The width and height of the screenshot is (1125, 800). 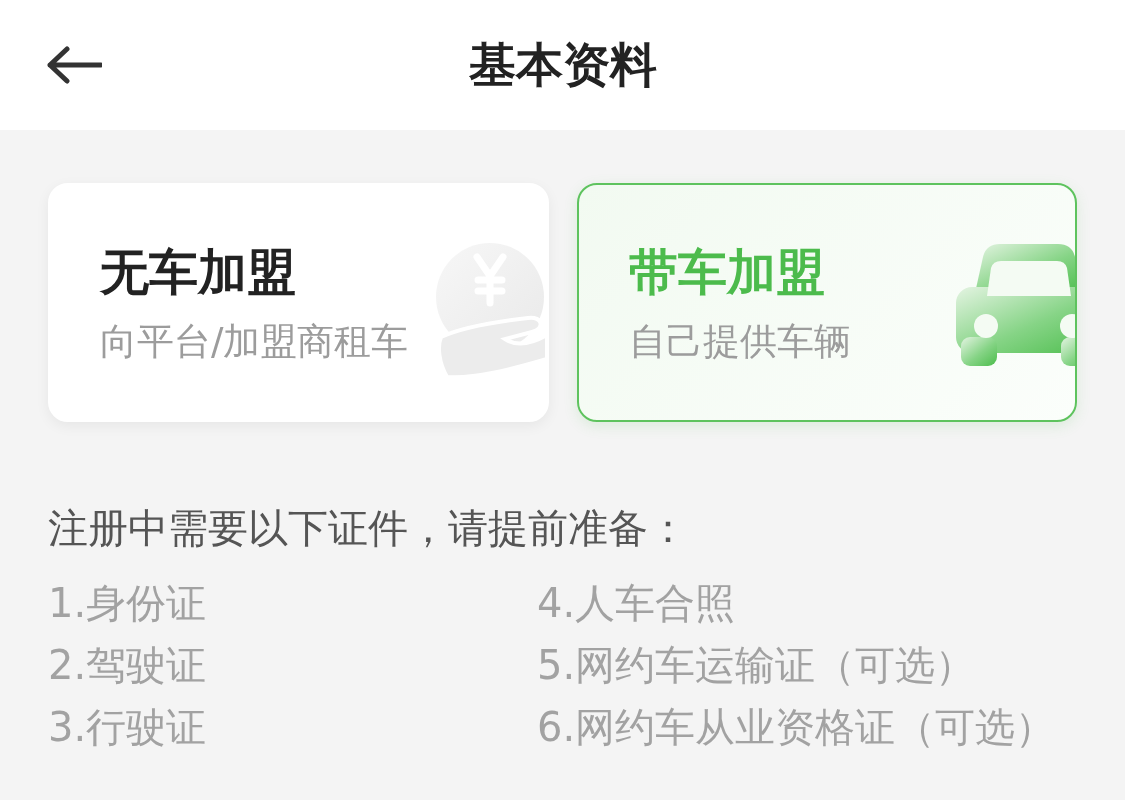 What do you see at coordinates (636, 603) in the screenshot?
I see `document-item: 4.人车合照` at bounding box center [636, 603].